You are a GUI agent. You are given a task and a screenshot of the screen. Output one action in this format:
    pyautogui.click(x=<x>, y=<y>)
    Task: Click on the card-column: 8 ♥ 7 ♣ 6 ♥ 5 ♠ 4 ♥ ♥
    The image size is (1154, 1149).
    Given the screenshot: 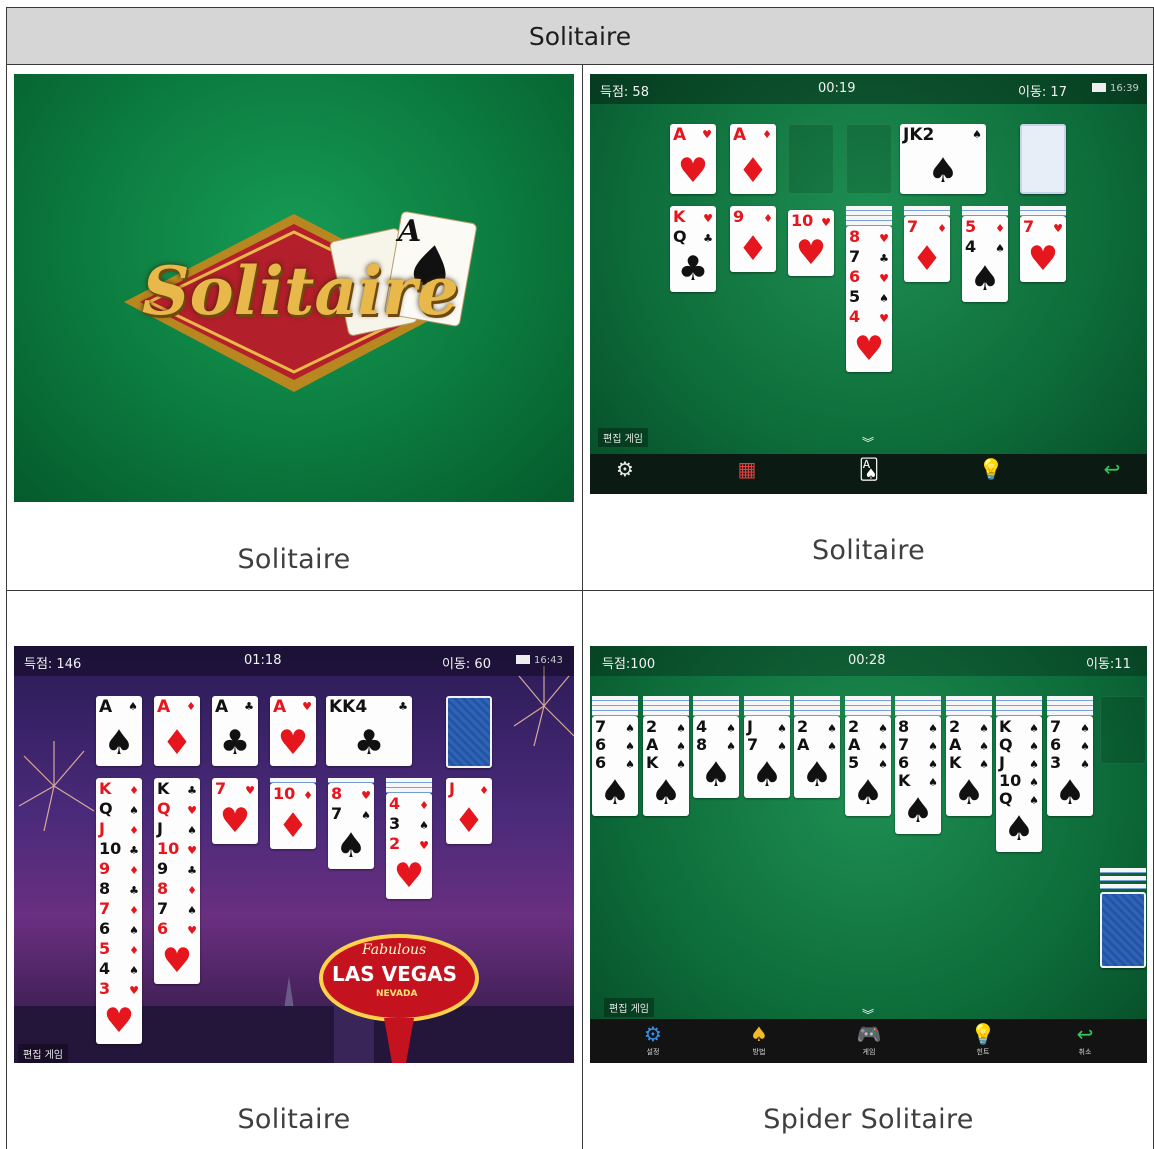 What is the action you would take?
    pyautogui.click(x=869, y=299)
    